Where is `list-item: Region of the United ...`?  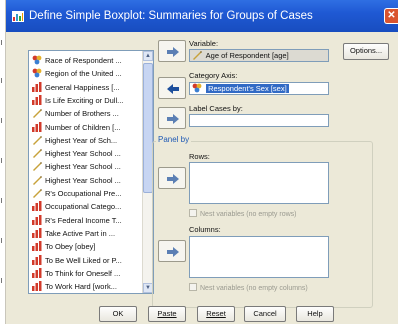
list-item: Region of the United ... is located at coordinates (83, 73).